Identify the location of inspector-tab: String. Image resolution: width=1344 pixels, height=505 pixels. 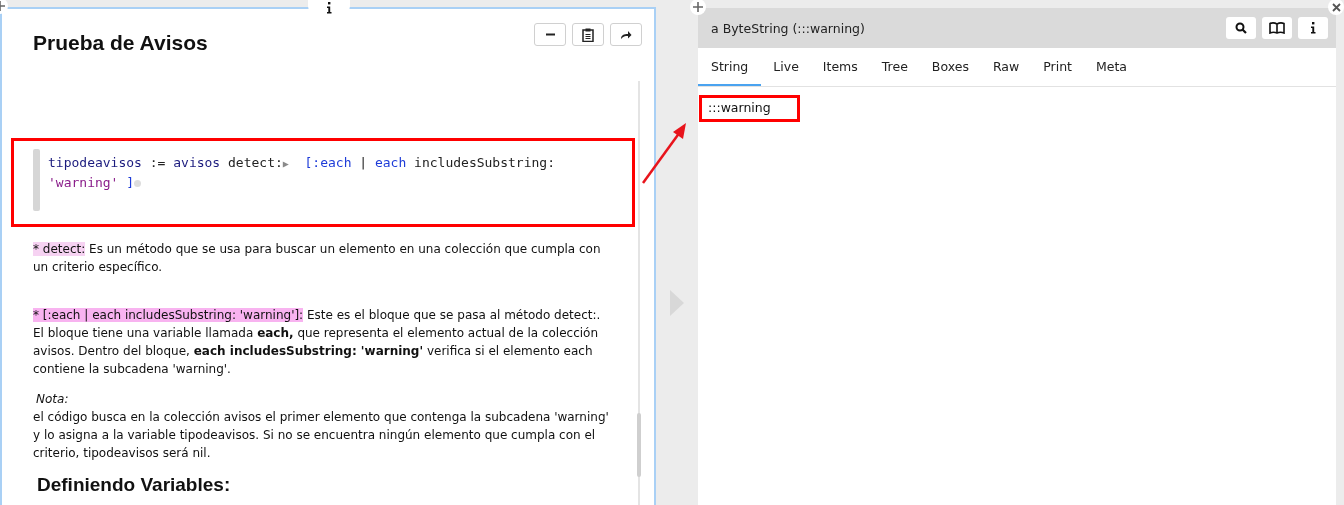
(730, 67).